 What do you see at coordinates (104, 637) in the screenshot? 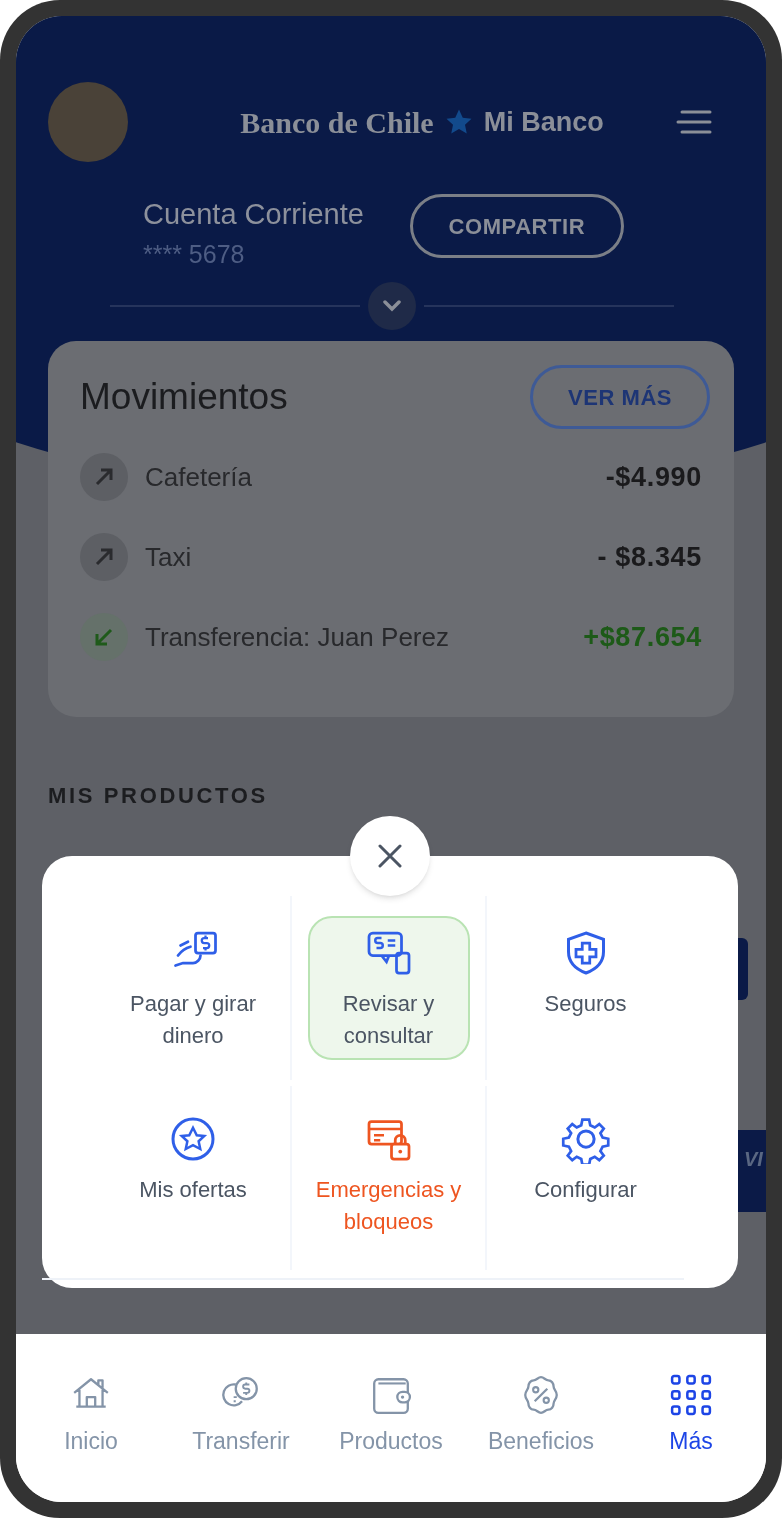
I see `arrow-down-left-icon` at bounding box center [104, 637].